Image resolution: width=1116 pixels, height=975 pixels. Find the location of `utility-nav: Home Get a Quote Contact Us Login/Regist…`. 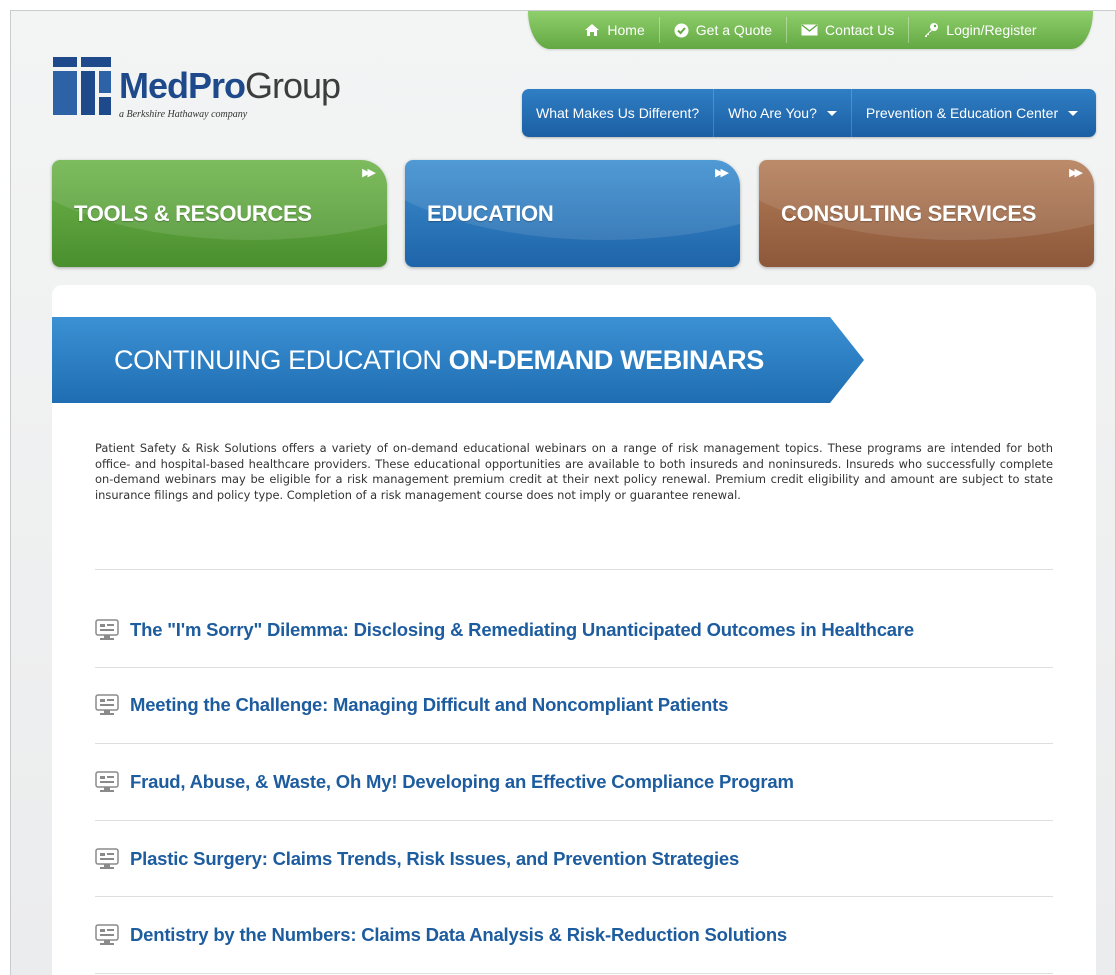

utility-nav: Home Get a Quote Contact Us Login/Regist… is located at coordinates (810, 30).